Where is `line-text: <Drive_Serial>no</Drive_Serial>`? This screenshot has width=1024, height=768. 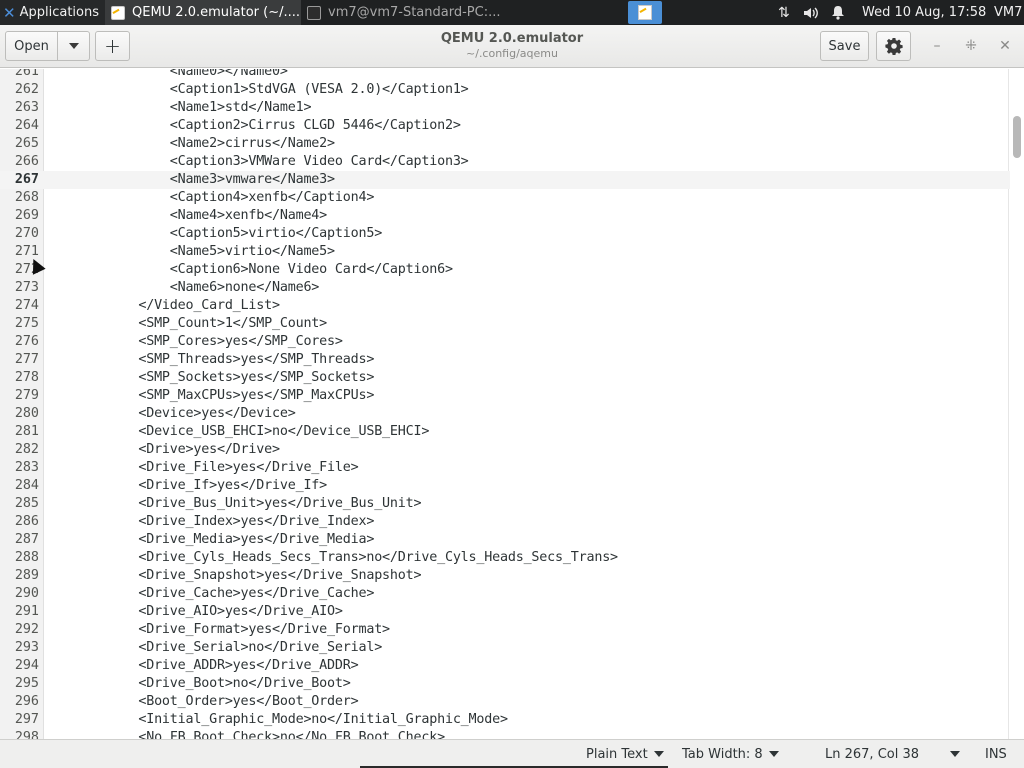
line-text: <Drive_Serial>no</Drive_Serial> is located at coordinates (213, 648).